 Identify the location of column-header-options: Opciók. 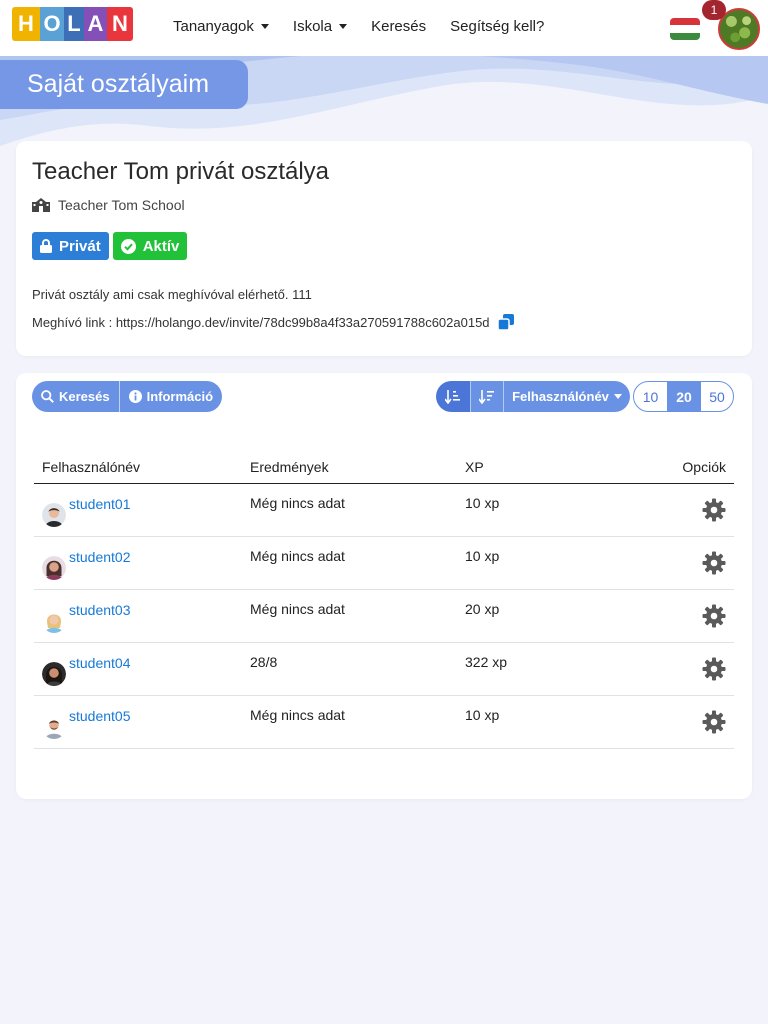
(704, 467).